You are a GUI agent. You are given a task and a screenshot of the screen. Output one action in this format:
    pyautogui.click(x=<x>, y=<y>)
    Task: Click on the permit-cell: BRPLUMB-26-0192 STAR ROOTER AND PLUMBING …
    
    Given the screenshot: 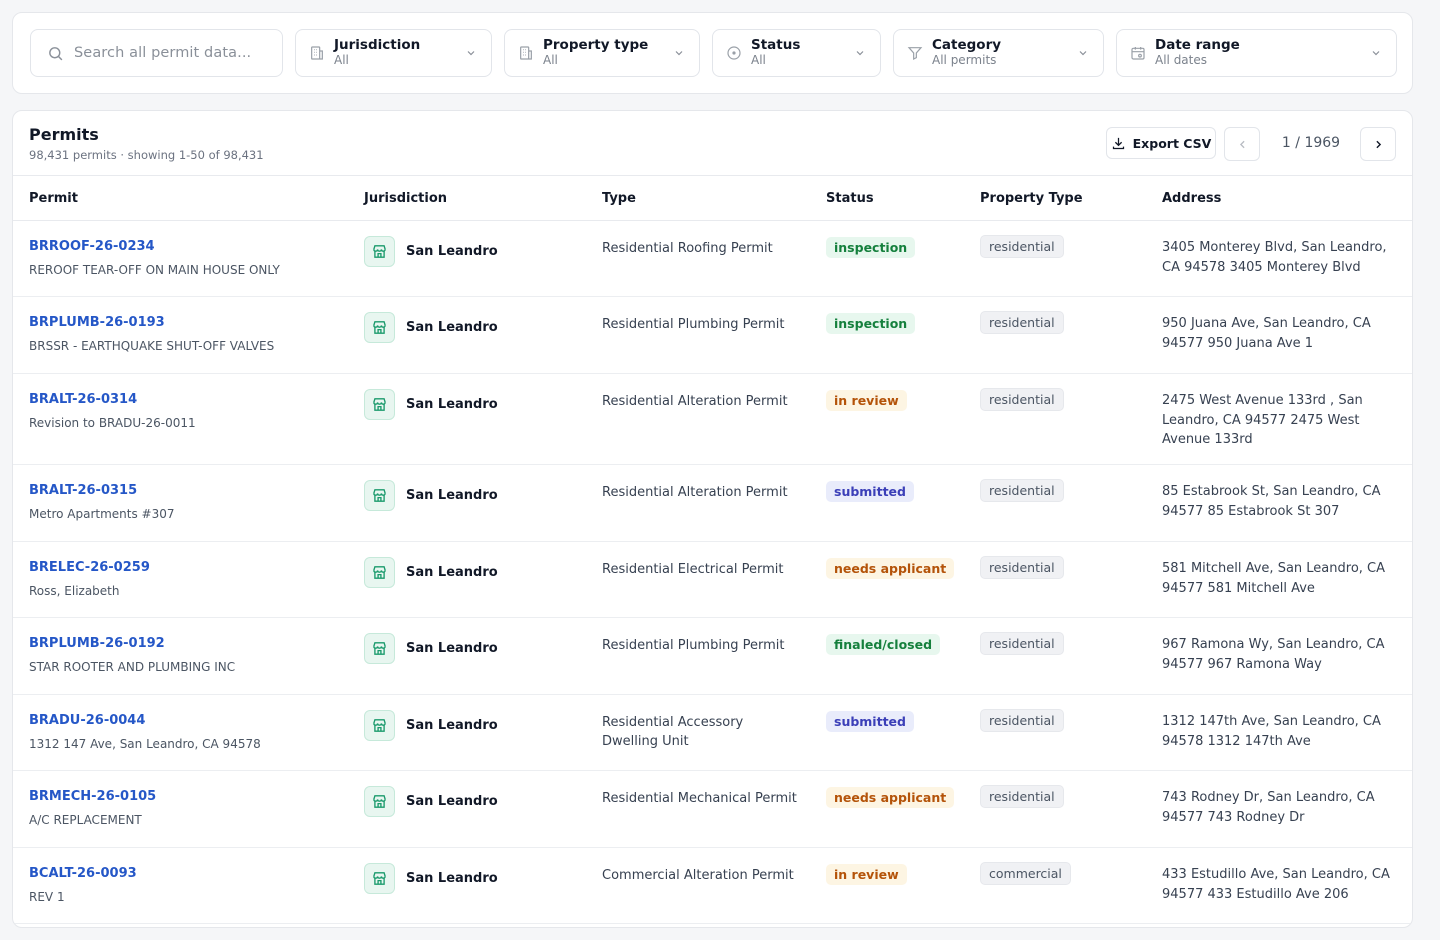 What is the action you would take?
    pyautogui.click(x=132, y=655)
    